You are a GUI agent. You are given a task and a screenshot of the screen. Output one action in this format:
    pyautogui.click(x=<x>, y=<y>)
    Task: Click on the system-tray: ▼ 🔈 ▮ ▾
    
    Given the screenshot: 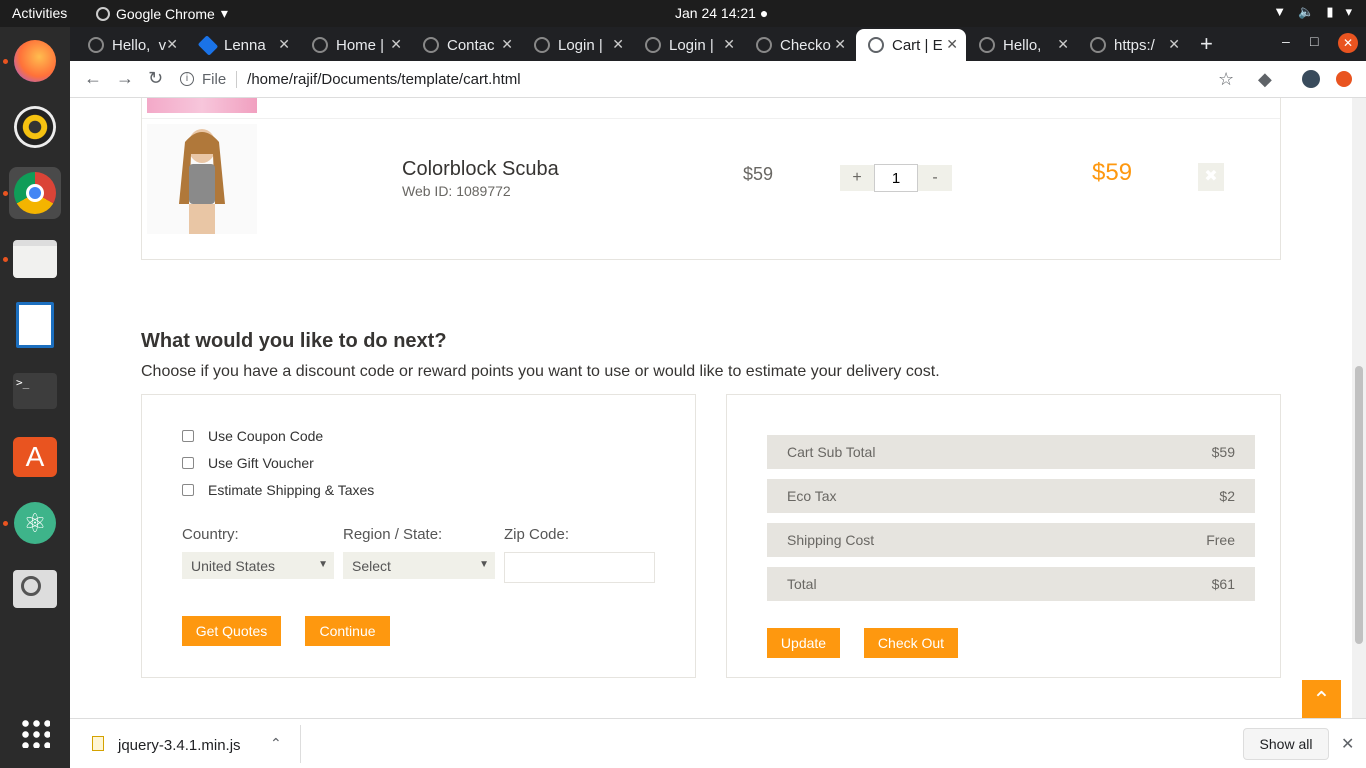 What is the action you would take?
    pyautogui.click(x=1312, y=12)
    